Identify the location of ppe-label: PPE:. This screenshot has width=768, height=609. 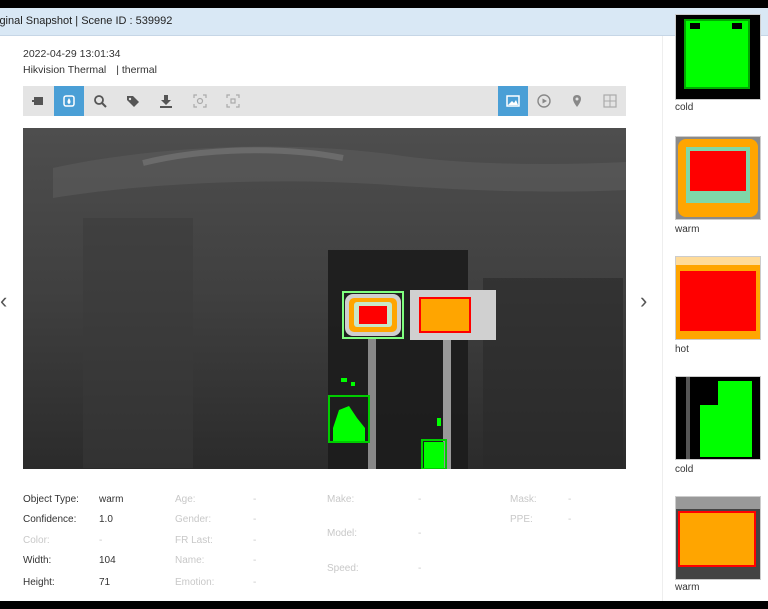
(521, 519).